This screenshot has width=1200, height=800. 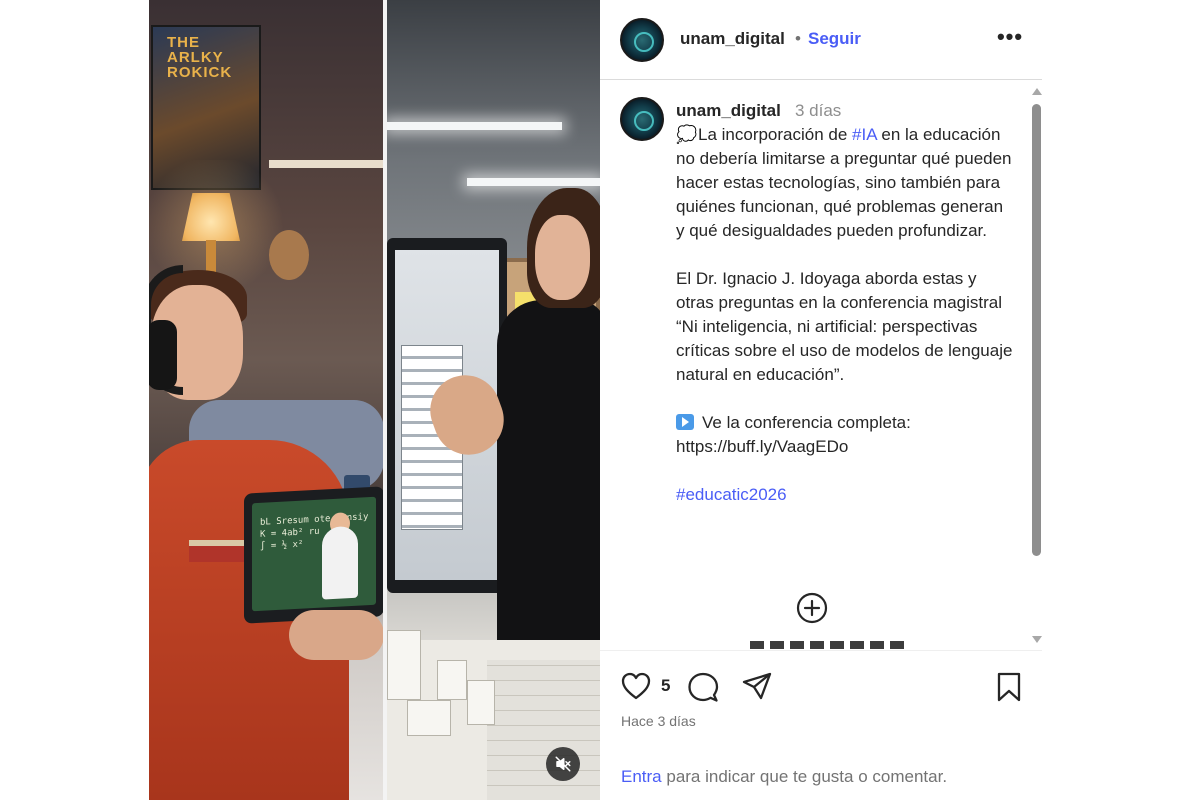 What do you see at coordinates (687, 134) in the screenshot?
I see `speech-bubble-icon: 💭` at bounding box center [687, 134].